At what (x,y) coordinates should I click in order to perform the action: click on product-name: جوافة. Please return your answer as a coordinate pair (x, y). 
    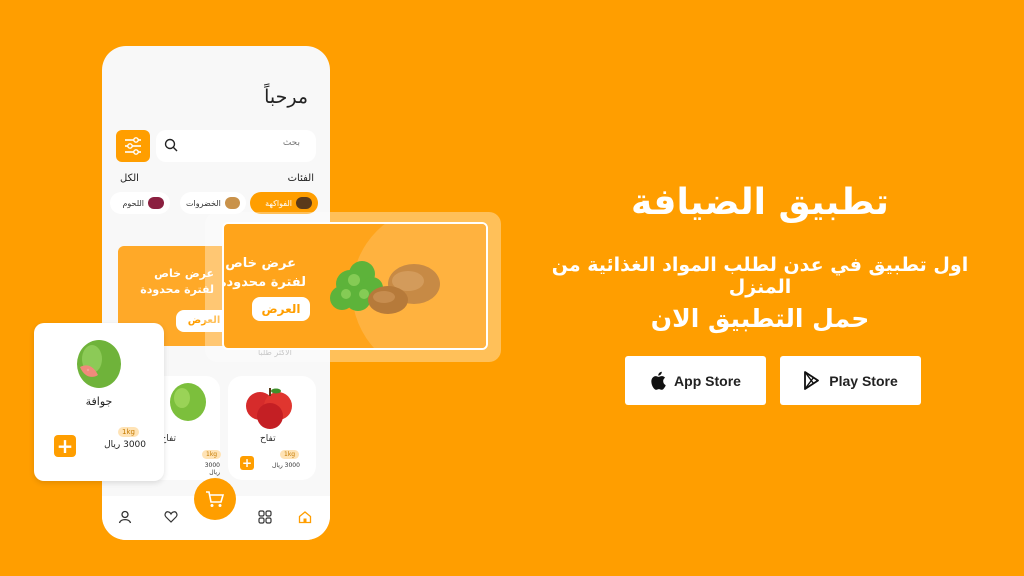
    Looking at the image, I should click on (99, 401).